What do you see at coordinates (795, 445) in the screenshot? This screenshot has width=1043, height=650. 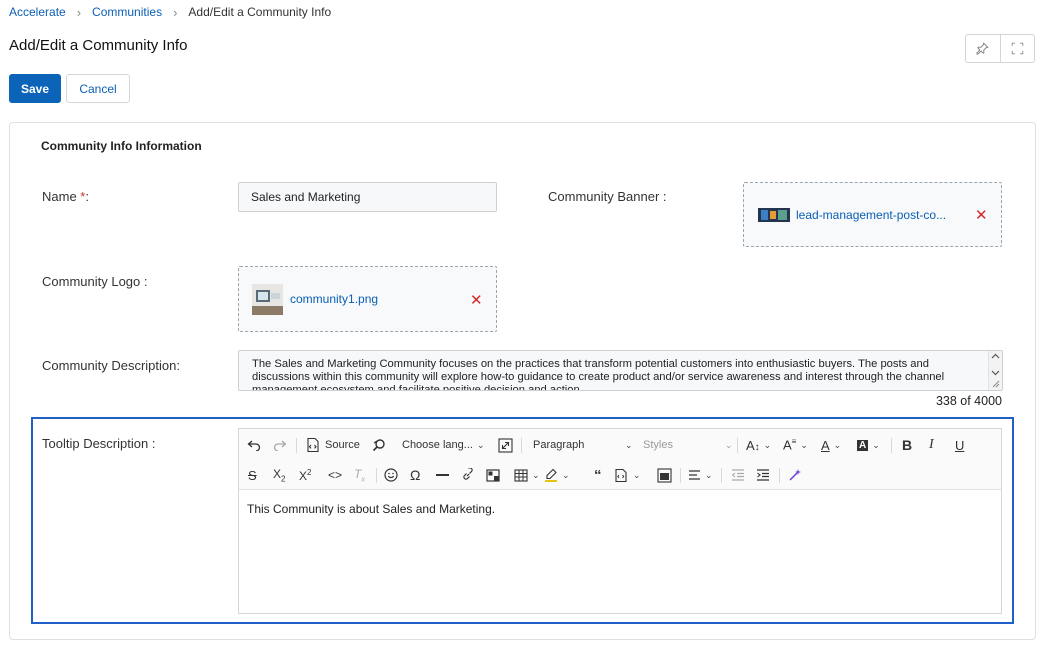 I see `font-family-dropdown: A≡ ⌄` at bounding box center [795, 445].